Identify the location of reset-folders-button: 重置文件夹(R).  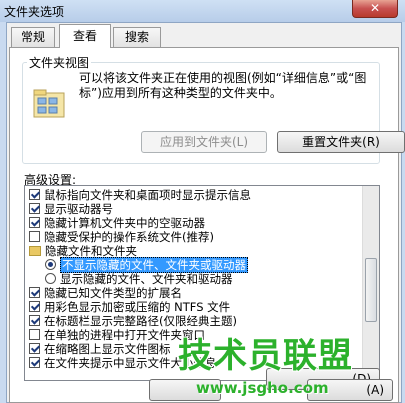
(341, 142).